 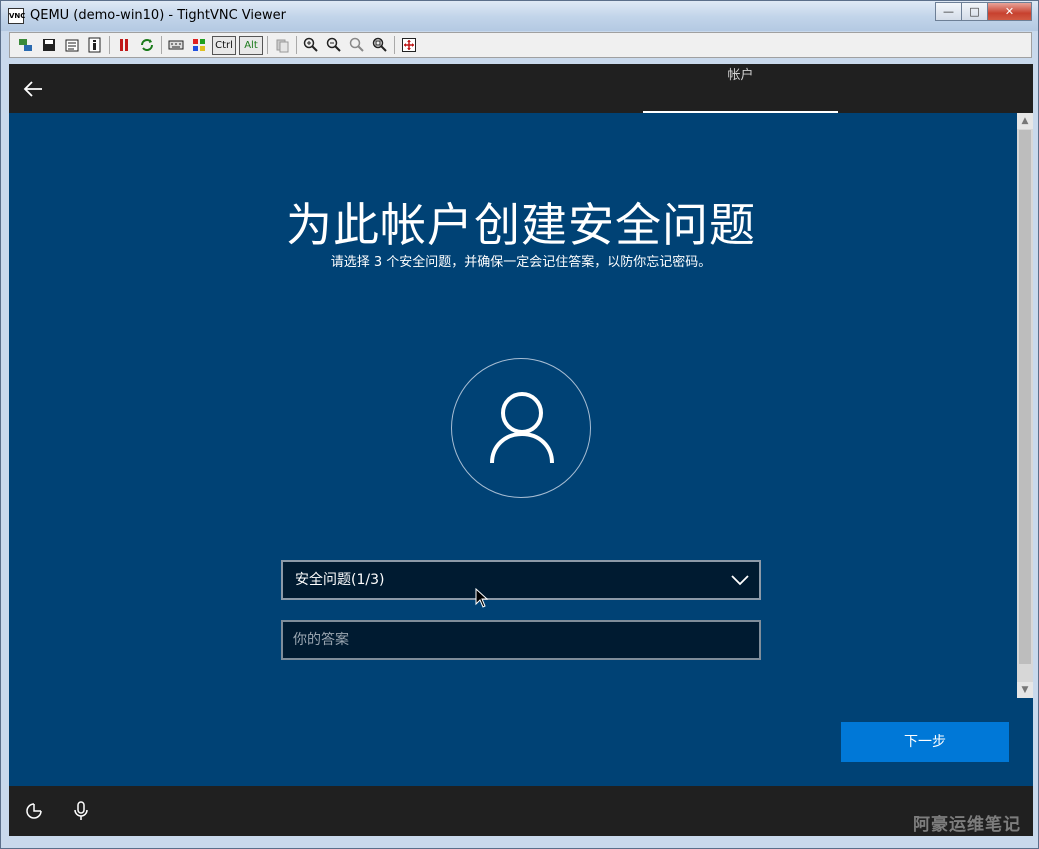 What do you see at coordinates (409, 45) in the screenshot?
I see `fullscreen-icon` at bounding box center [409, 45].